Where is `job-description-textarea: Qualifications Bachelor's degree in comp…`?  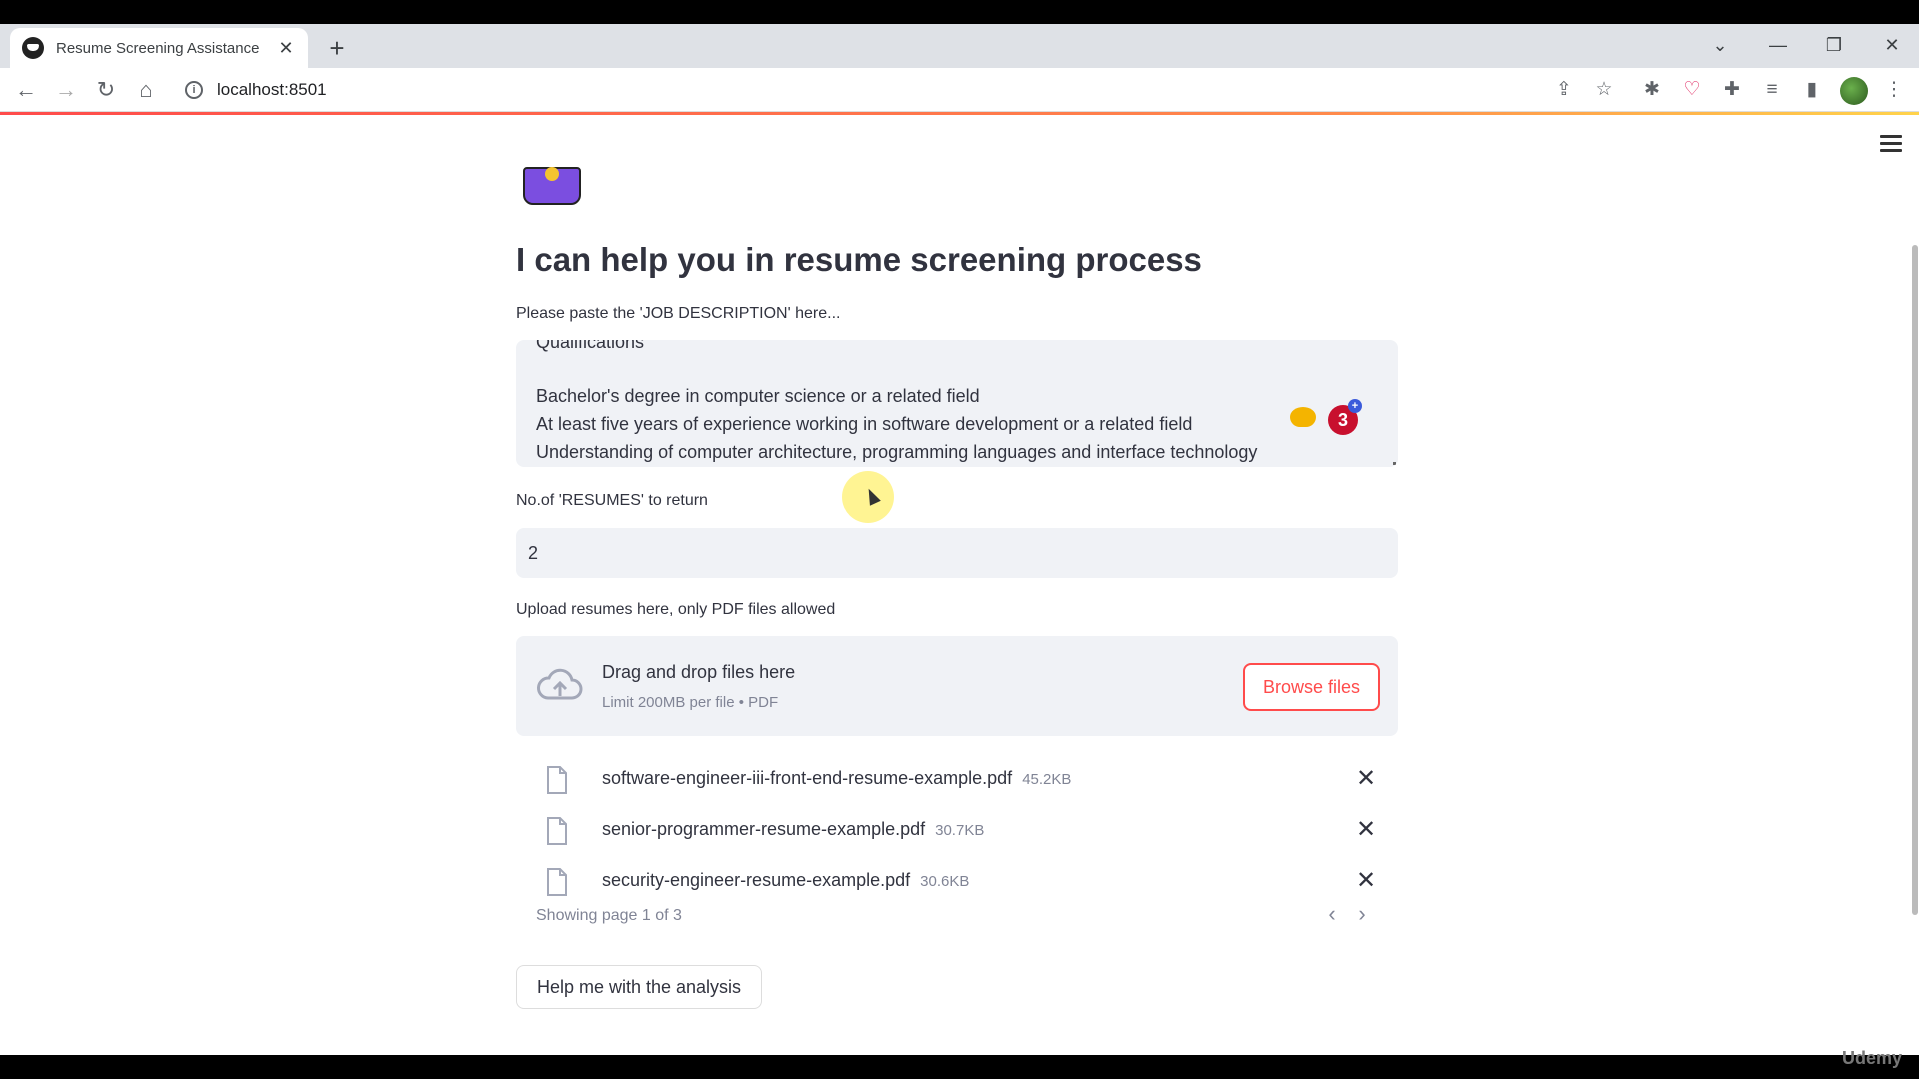
job-description-textarea: Qualifications Bachelor's degree in comp… is located at coordinates (957, 403).